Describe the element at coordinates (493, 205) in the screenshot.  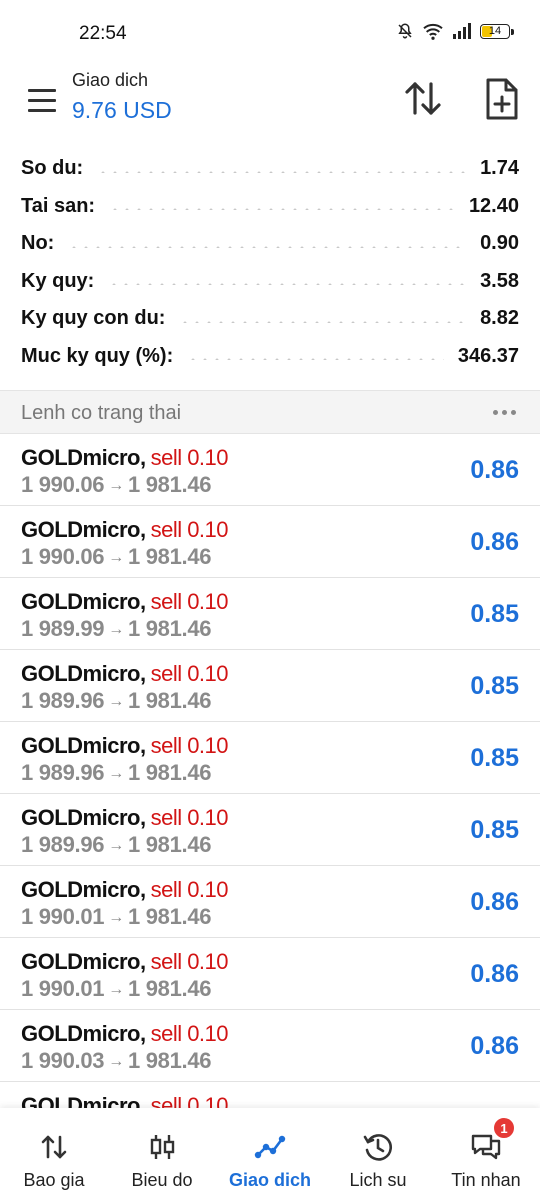
I see `summary-value: 12.40` at that location.